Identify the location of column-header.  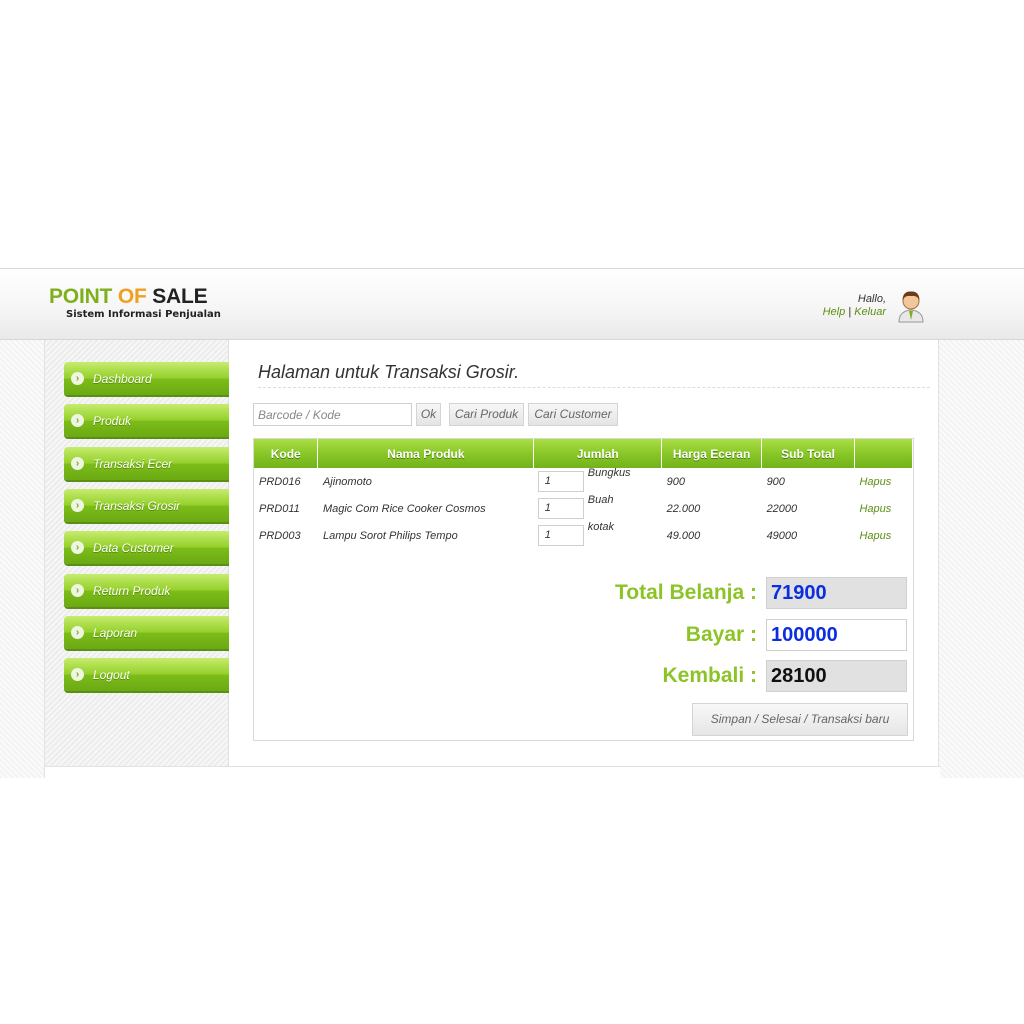
(884, 453).